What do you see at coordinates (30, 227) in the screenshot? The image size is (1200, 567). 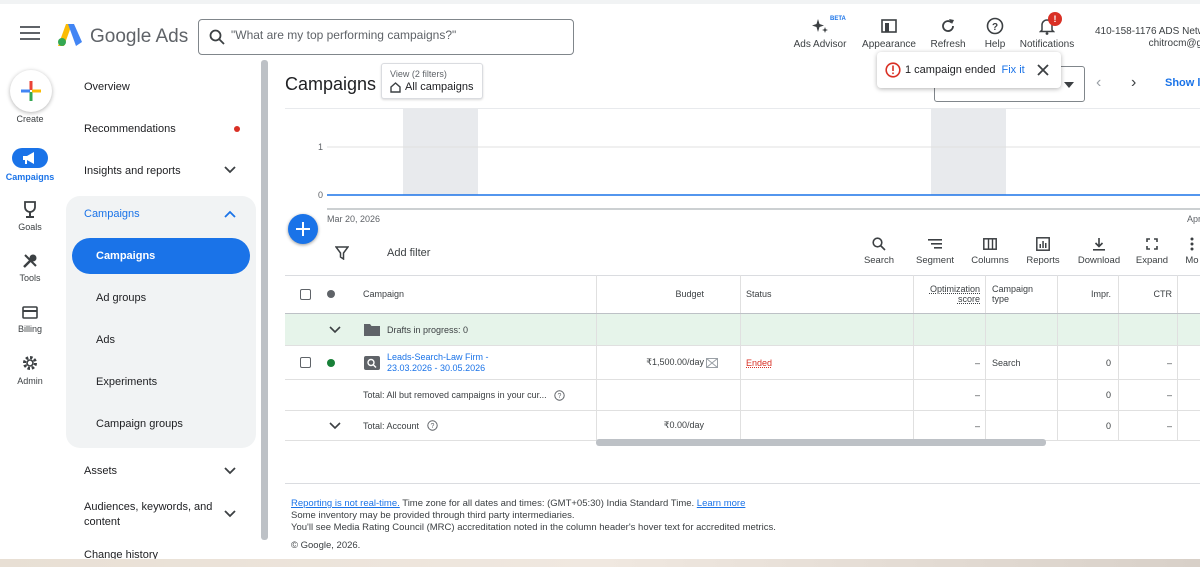 I see `rail-goals-label: Goals` at bounding box center [30, 227].